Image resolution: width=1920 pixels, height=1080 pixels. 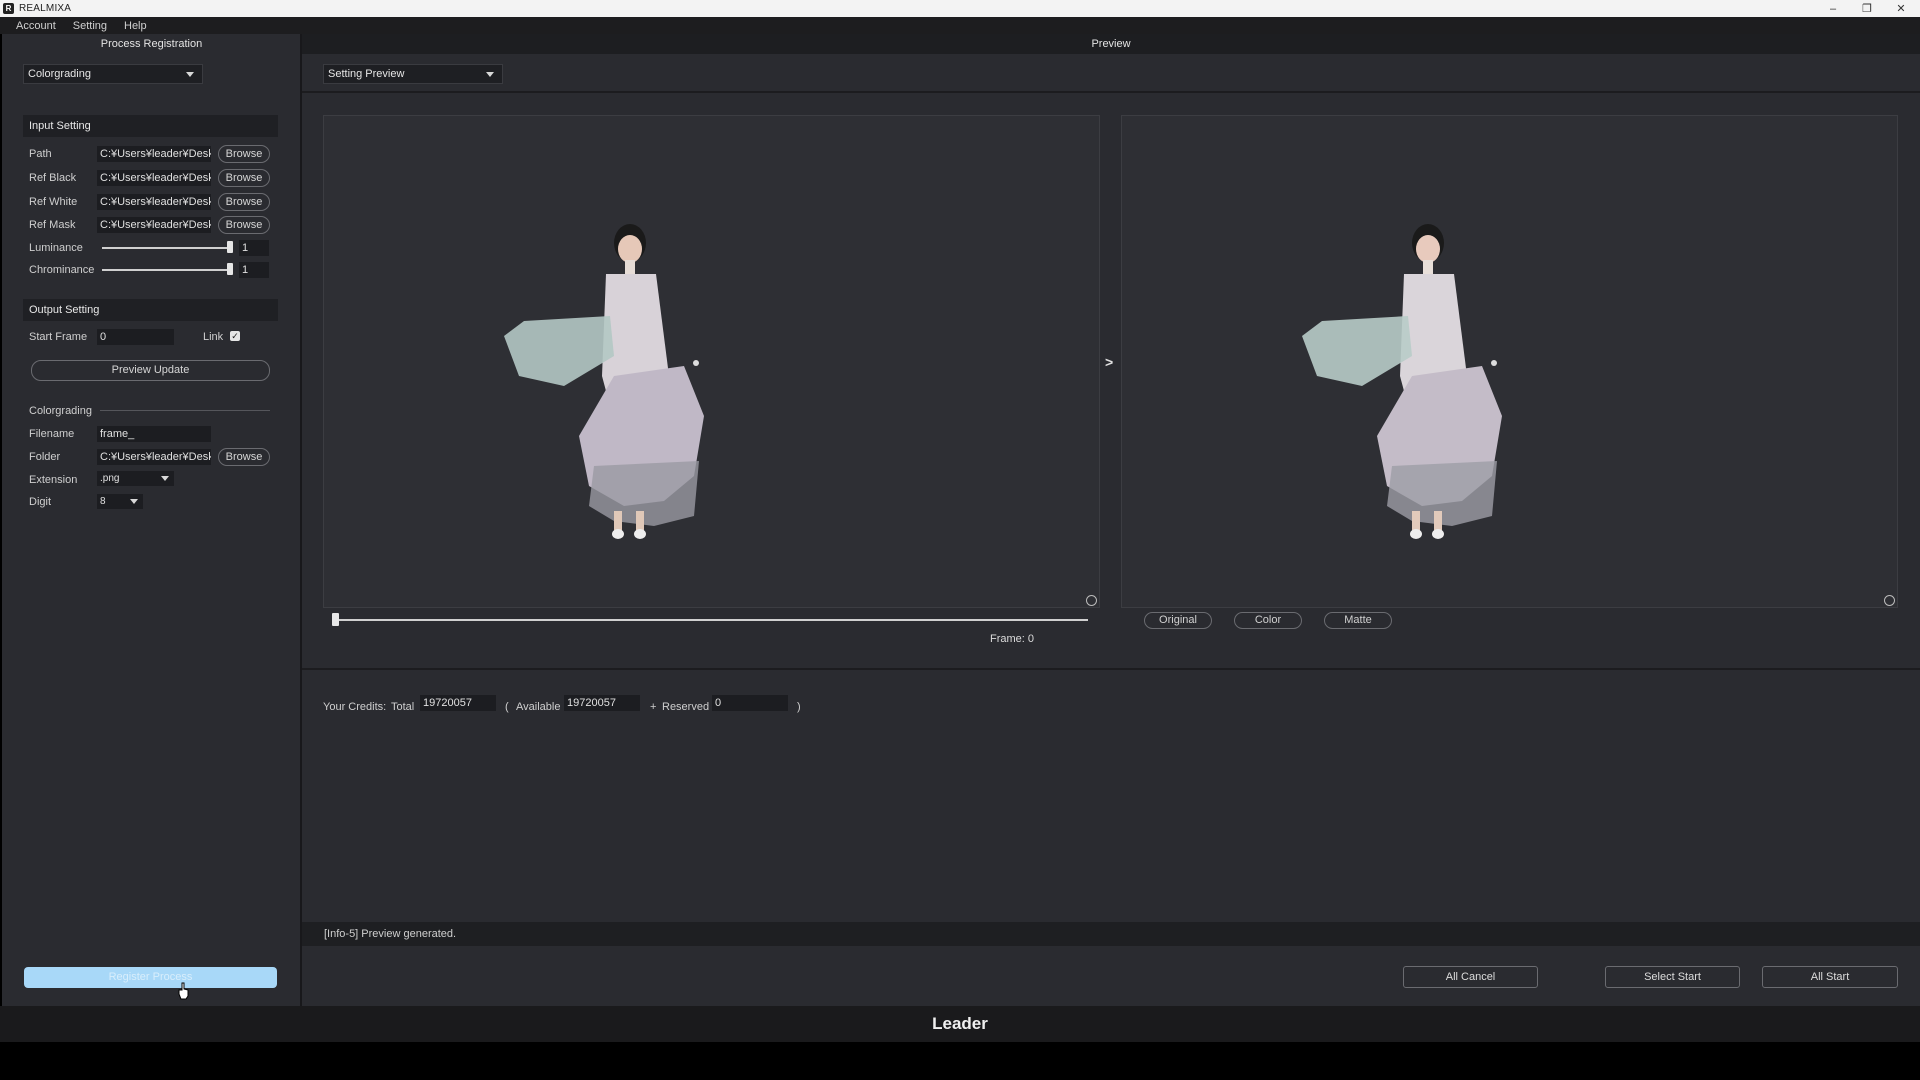 What do you see at coordinates (113, 74) in the screenshot?
I see `process-select: Colorgrading` at bounding box center [113, 74].